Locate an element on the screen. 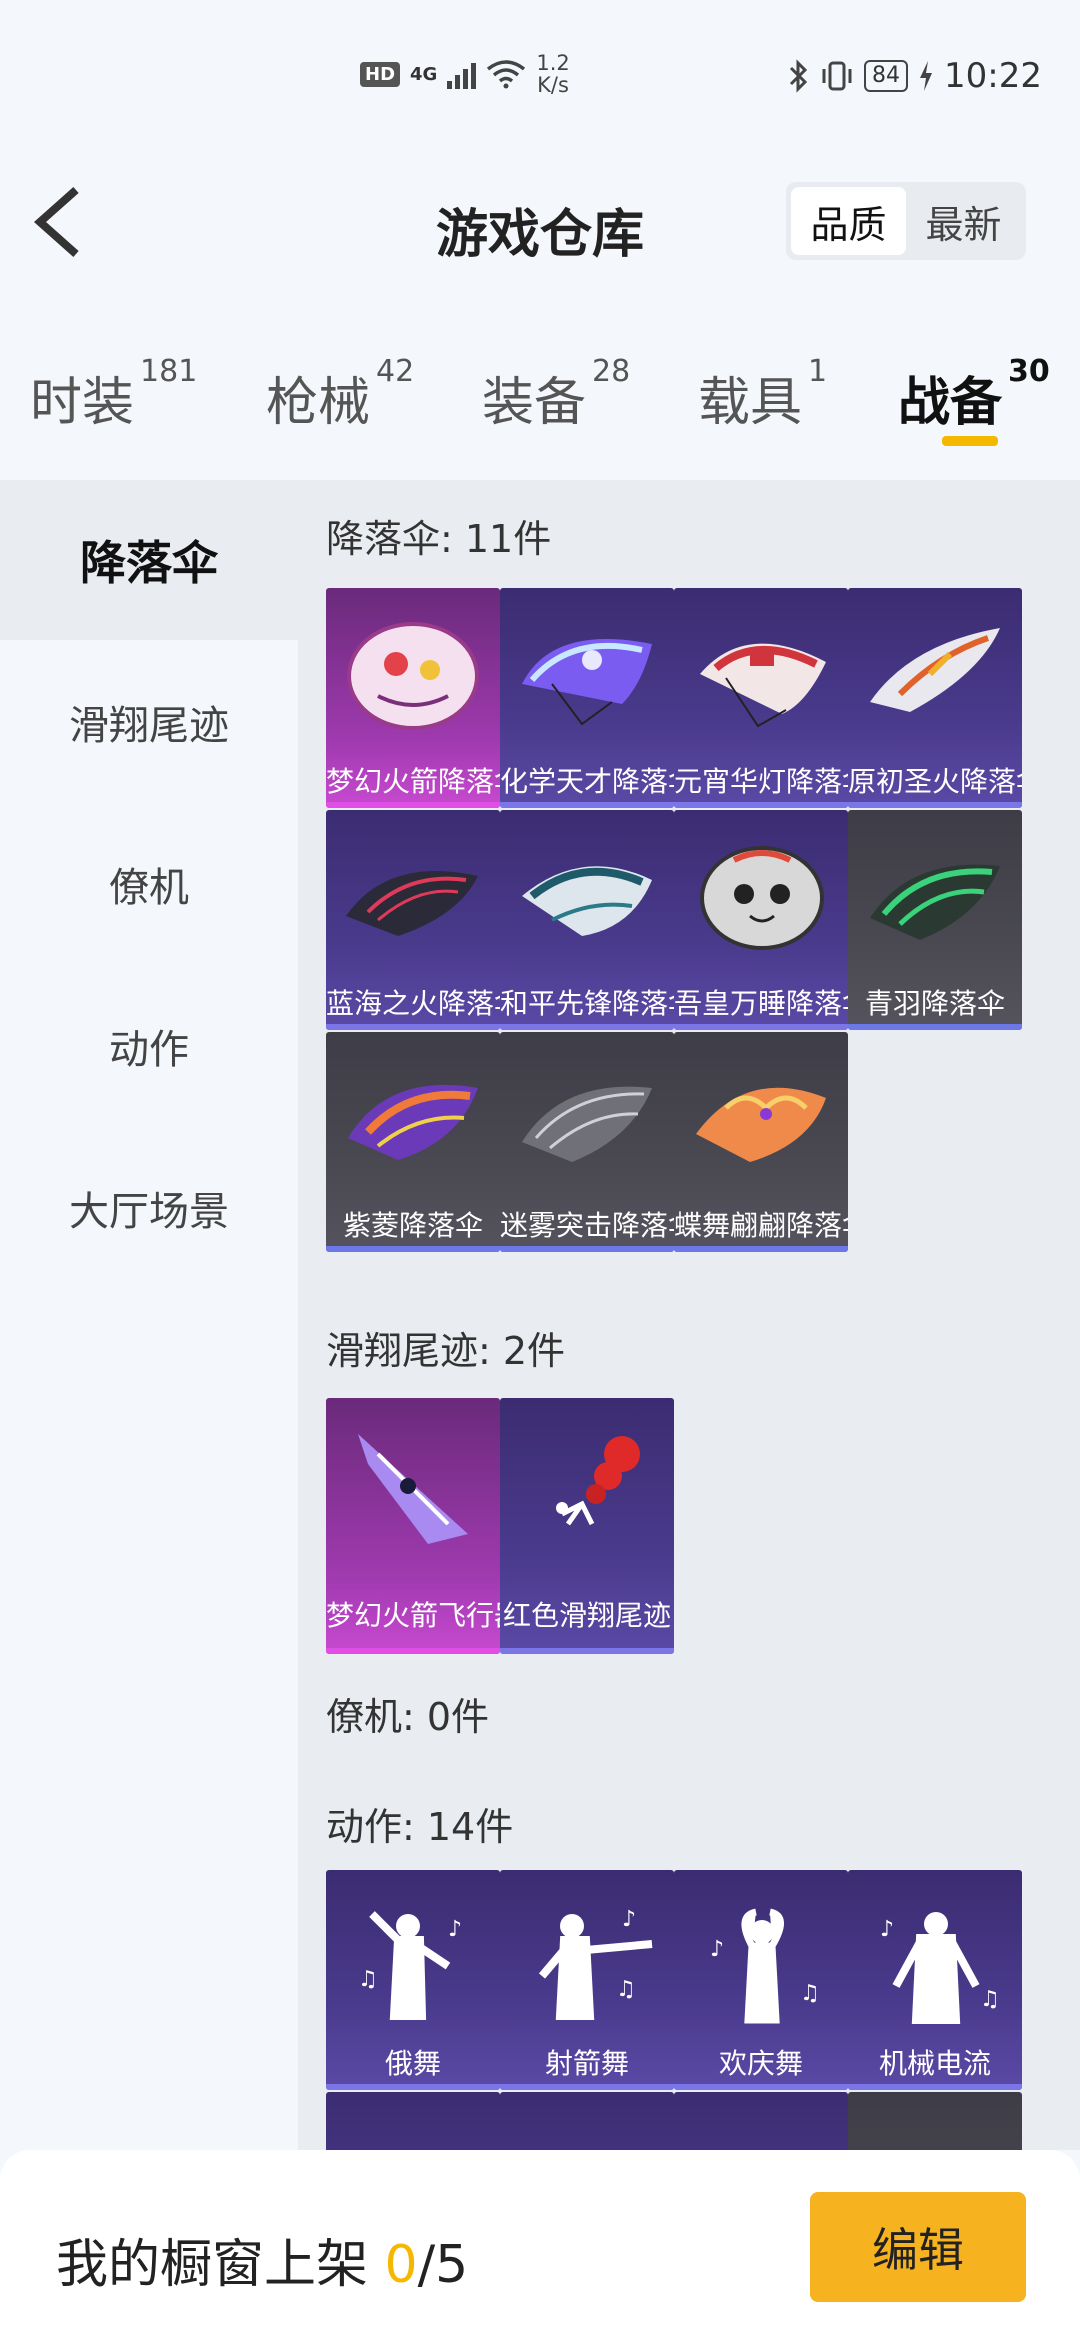 The width and height of the screenshot is (1080, 2340). app-header: 游戏仓库 品质 最新 is located at coordinates (540, 225).